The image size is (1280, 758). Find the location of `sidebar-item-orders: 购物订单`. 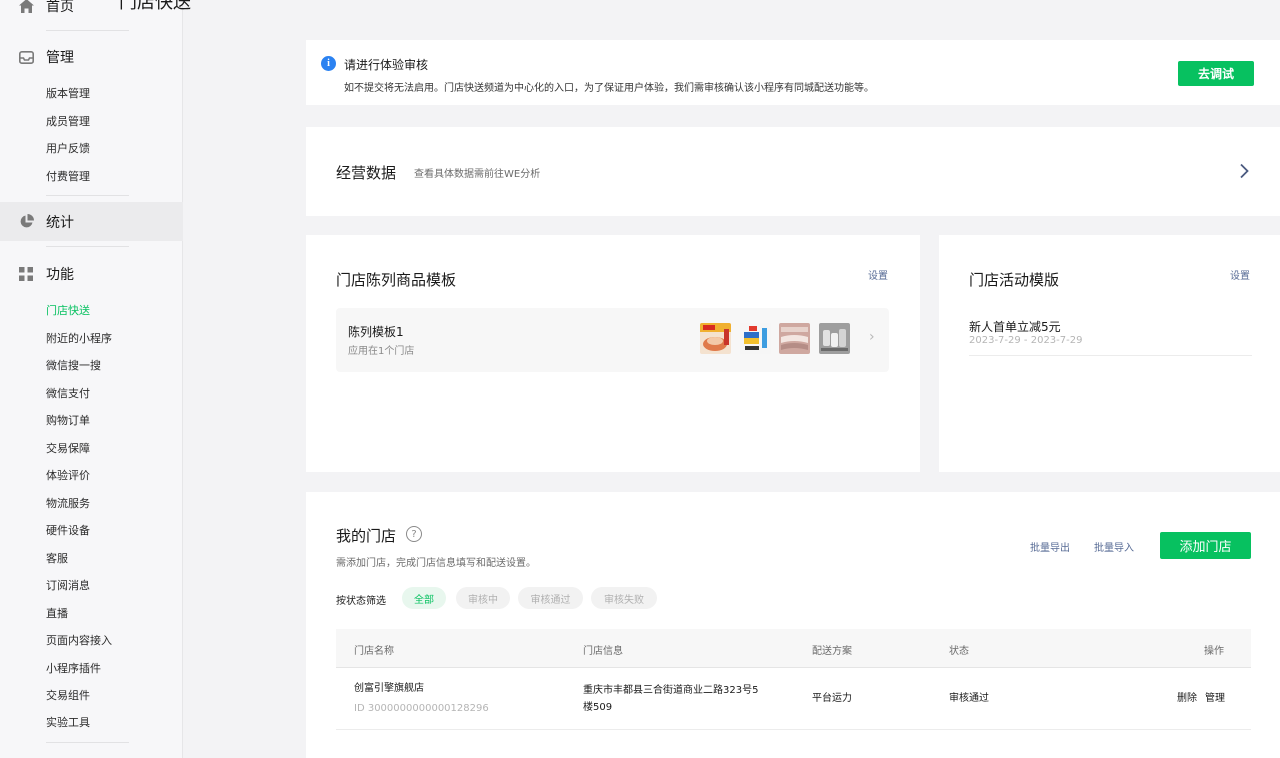

sidebar-item-orders: 购物订单 is located at coordinates (68, 421).